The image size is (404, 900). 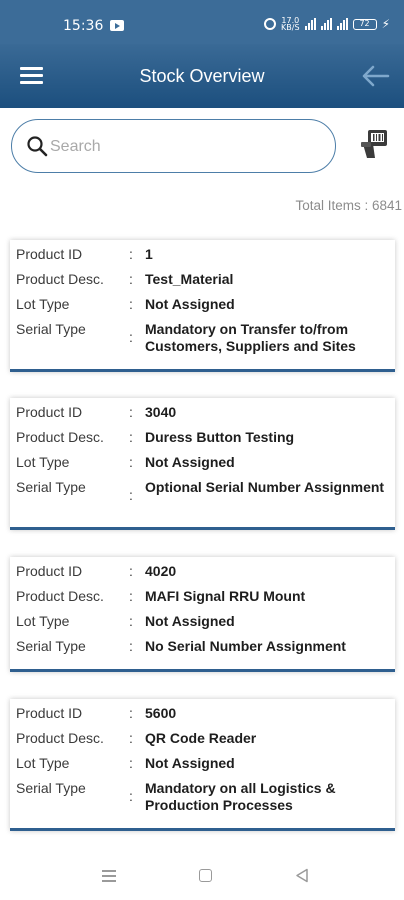 I want to click on volte-signal-icon, so click(x=310, y=24).